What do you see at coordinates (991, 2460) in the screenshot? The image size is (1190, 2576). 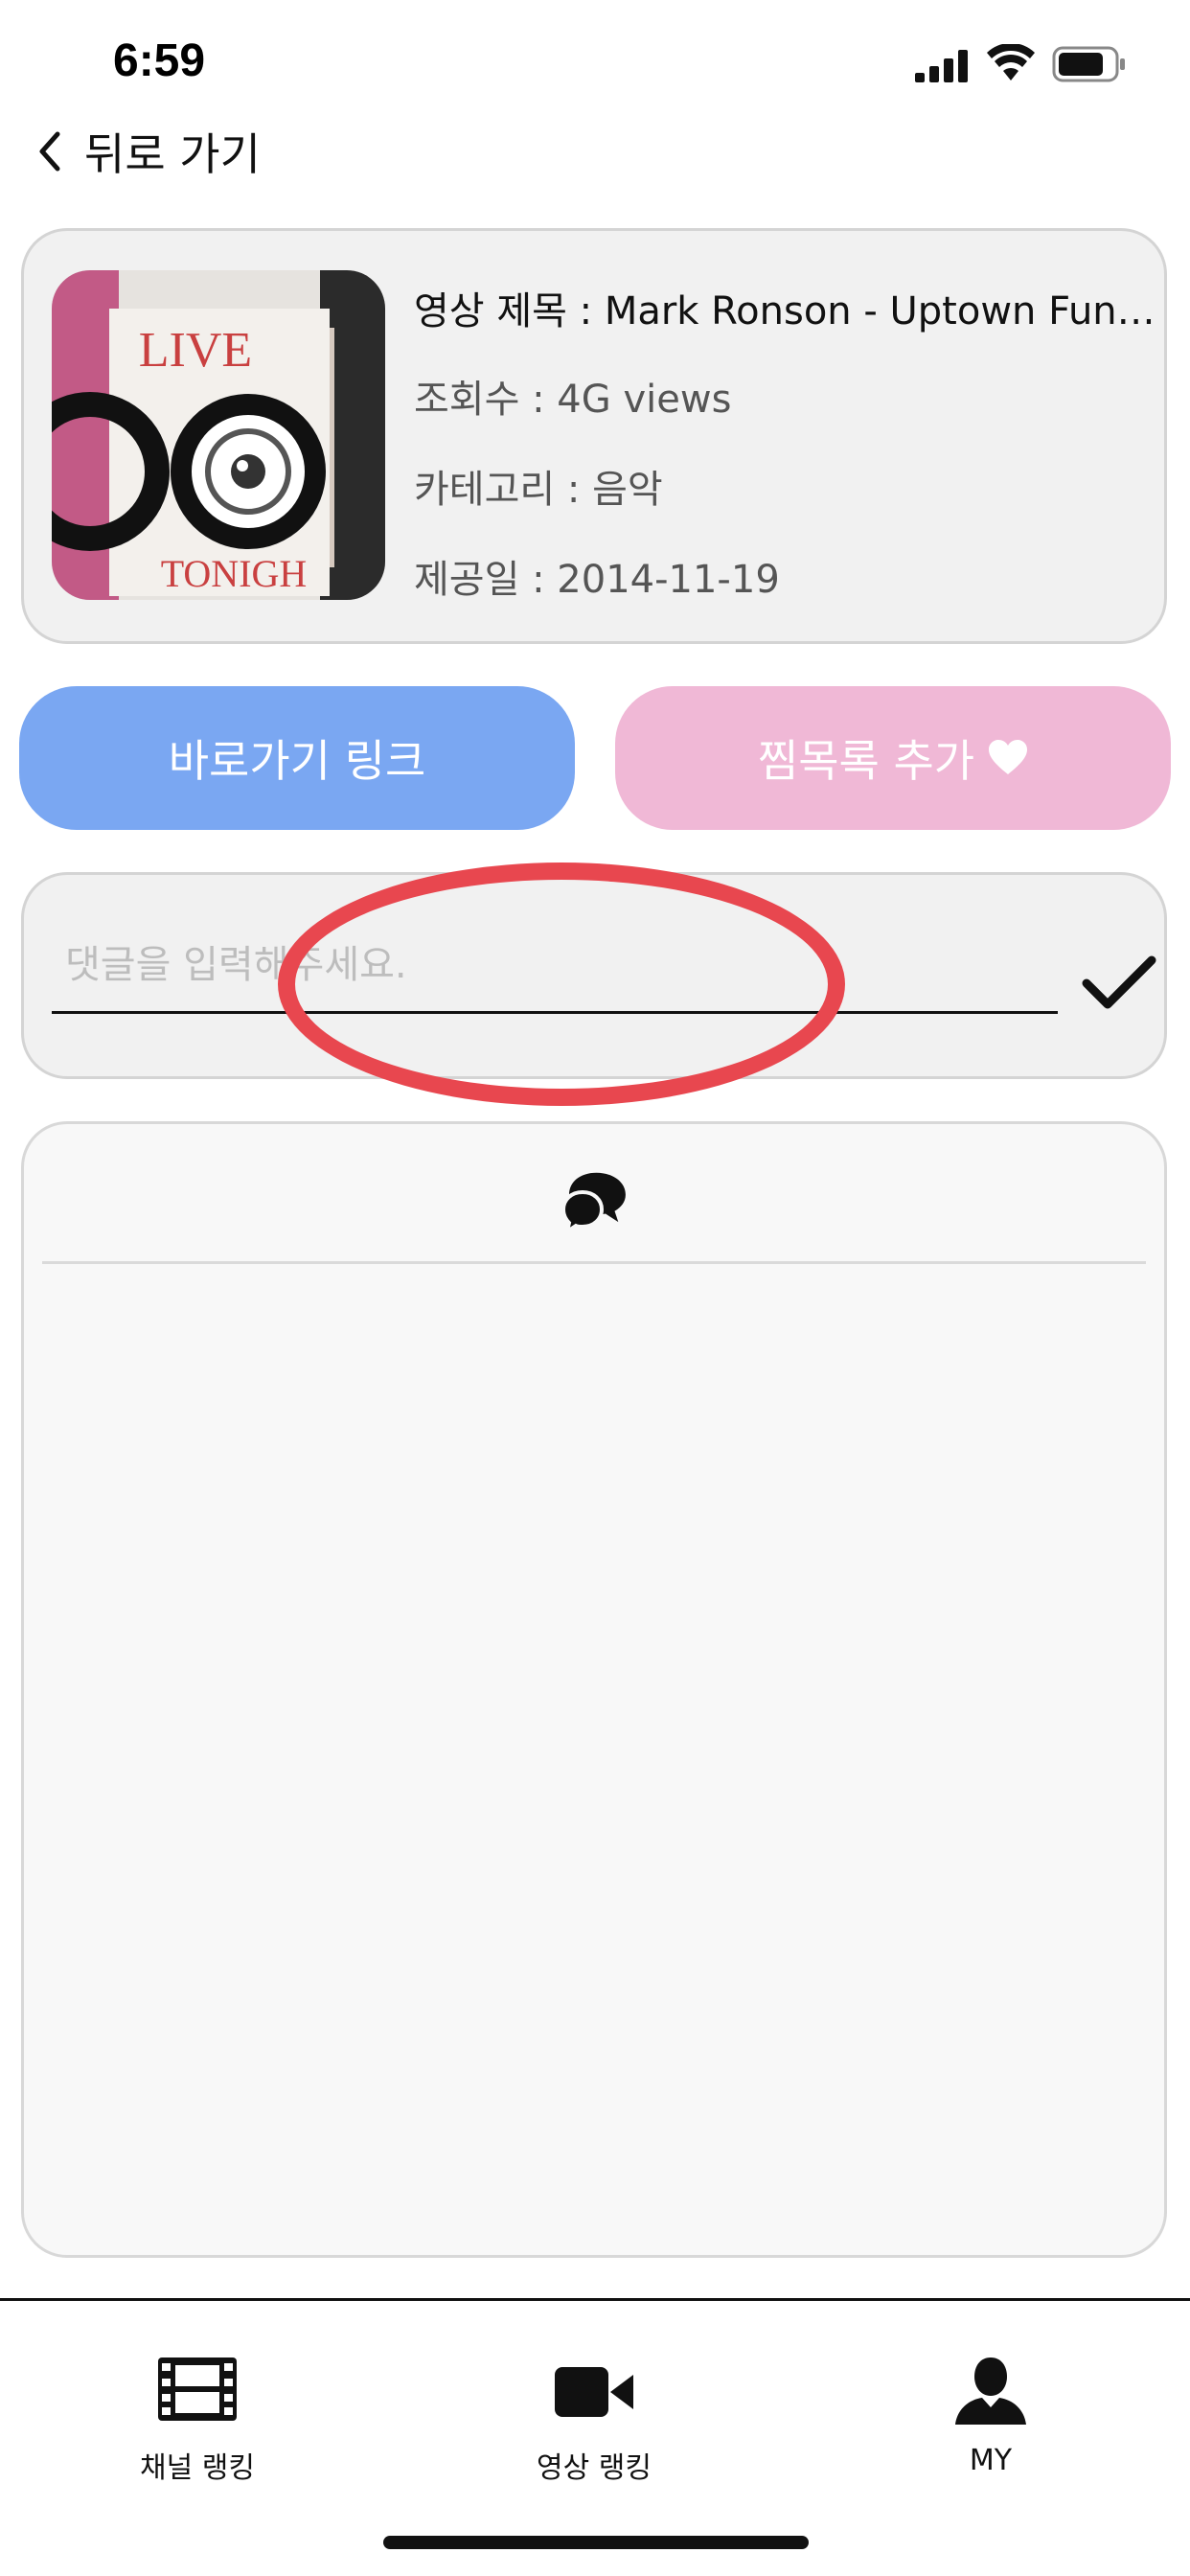 I see `tab-label: MY` at bounding box center [991, 2460].